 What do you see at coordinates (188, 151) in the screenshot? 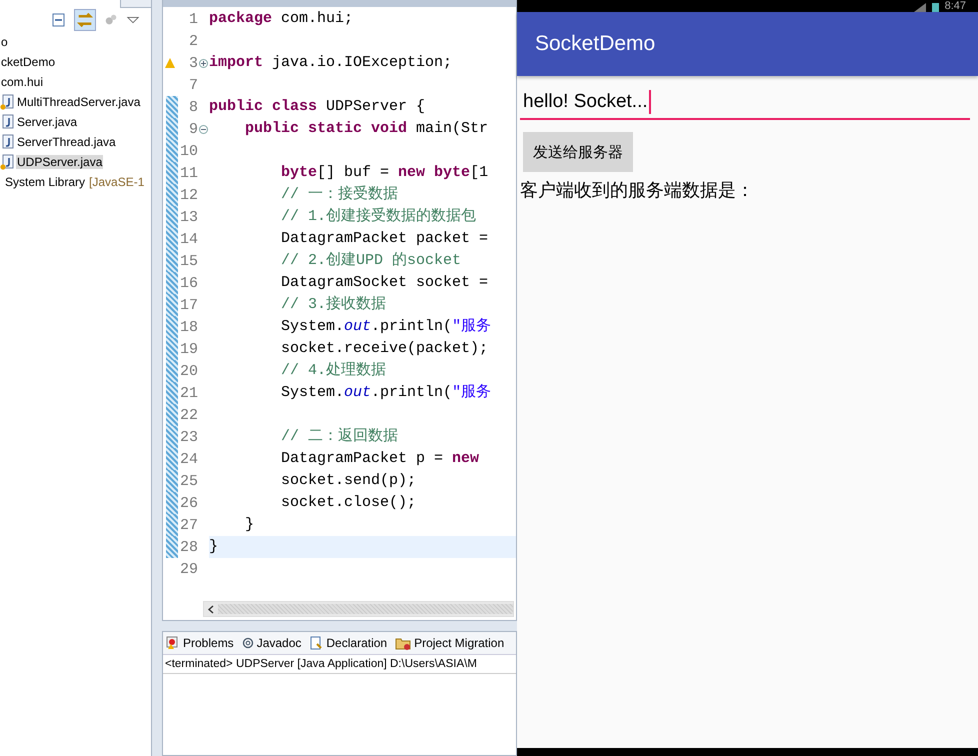
I see `line-number: 10` at bounding box center [188, 151].